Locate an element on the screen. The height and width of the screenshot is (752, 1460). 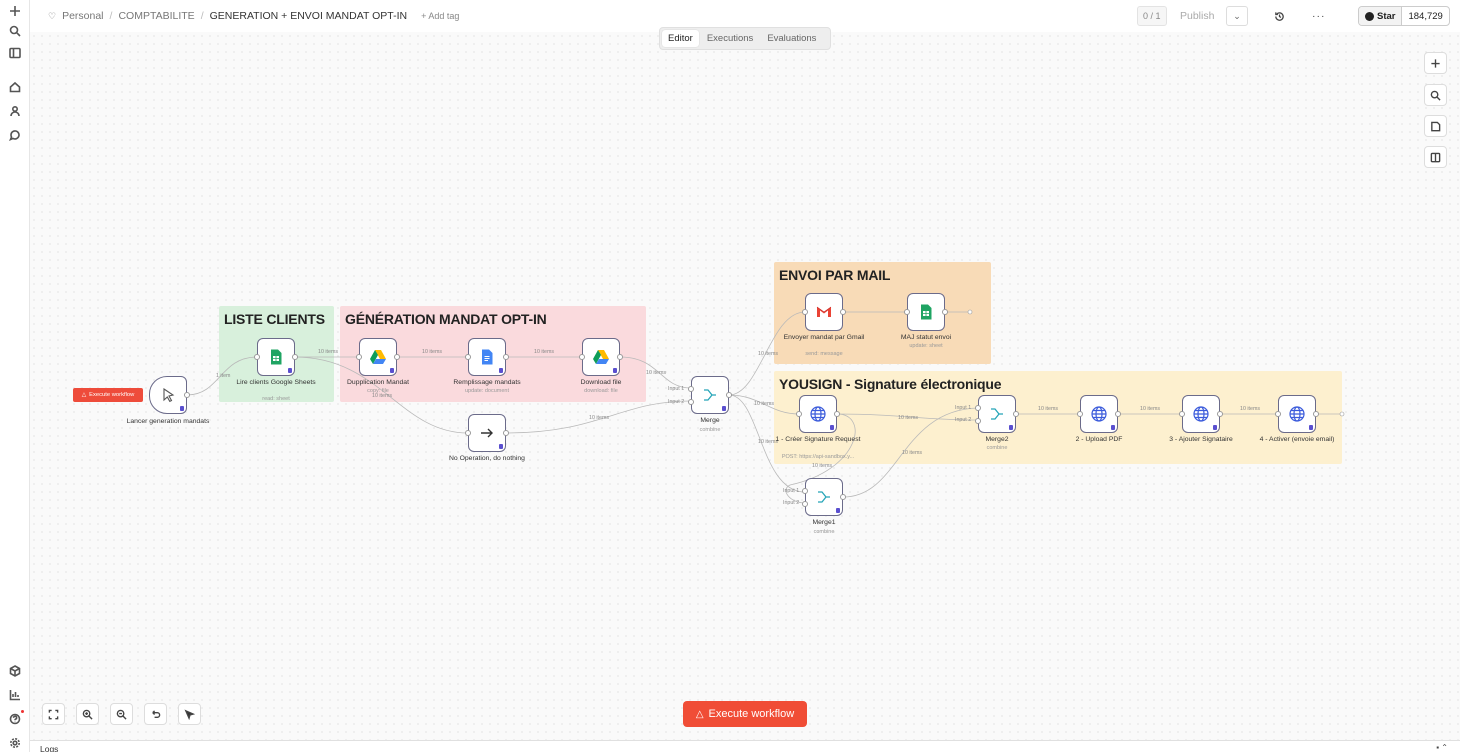
github-star-button: Star 184,729 is located at coordinates (1404, 16).